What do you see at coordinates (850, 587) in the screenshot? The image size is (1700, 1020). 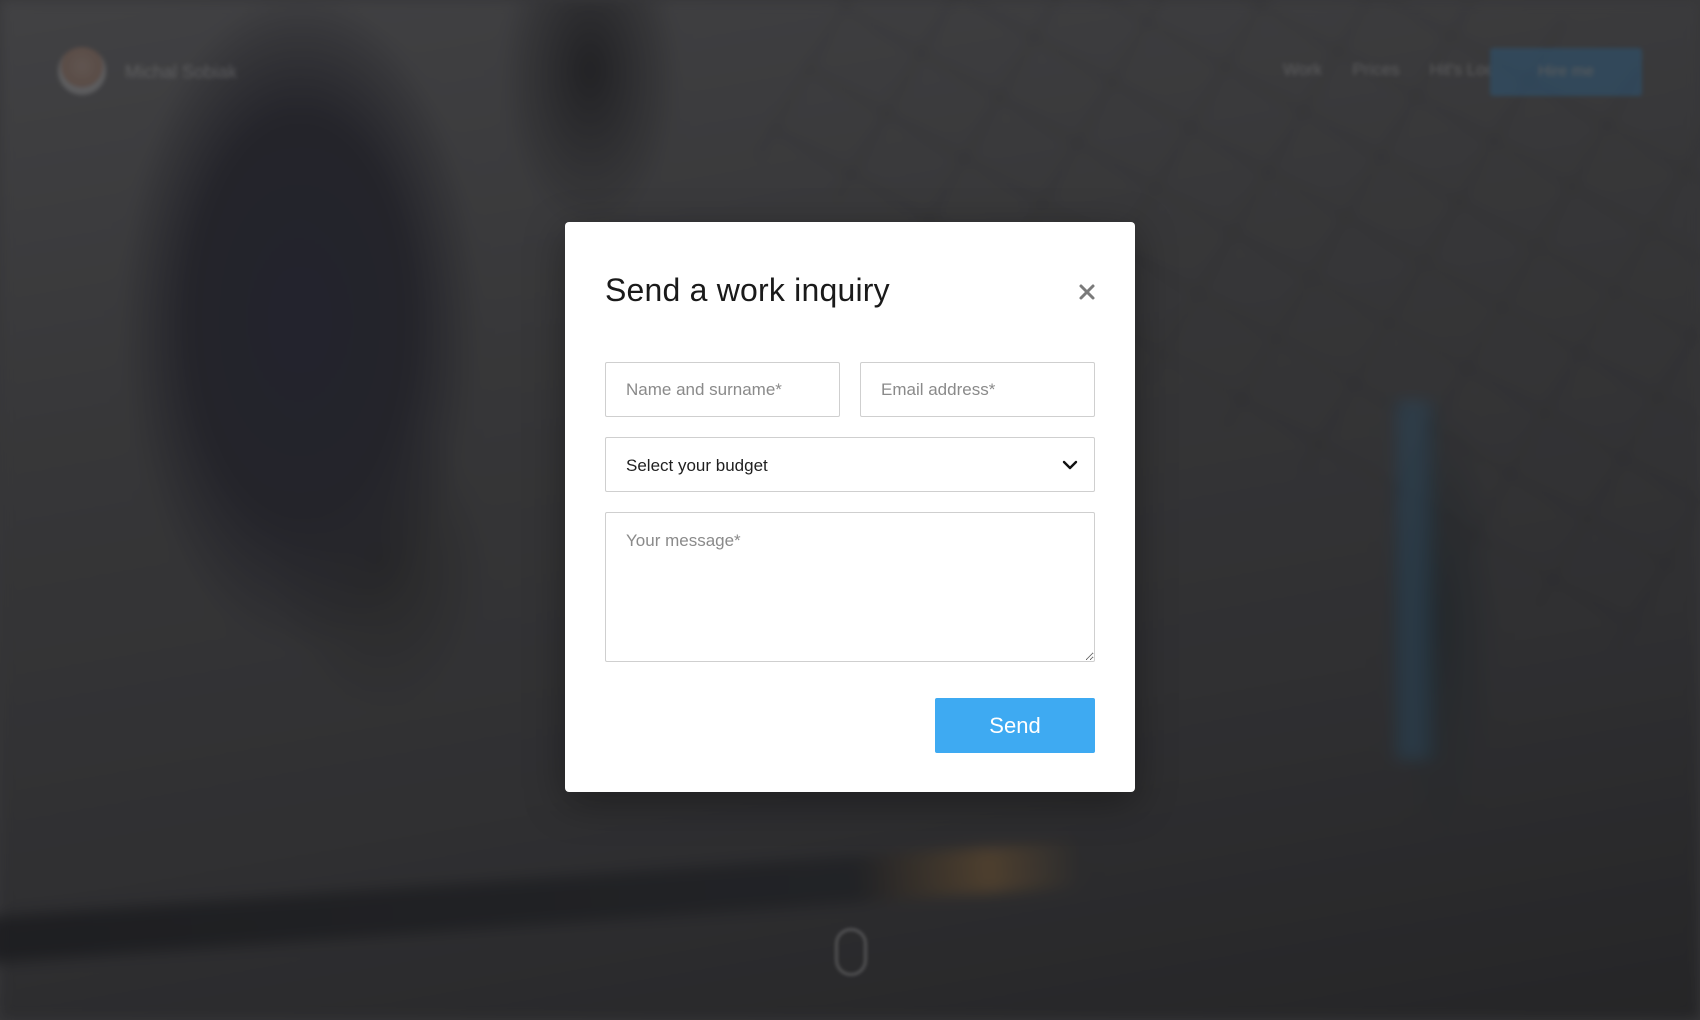 I see `message-field` at bounding box center [850, 587].